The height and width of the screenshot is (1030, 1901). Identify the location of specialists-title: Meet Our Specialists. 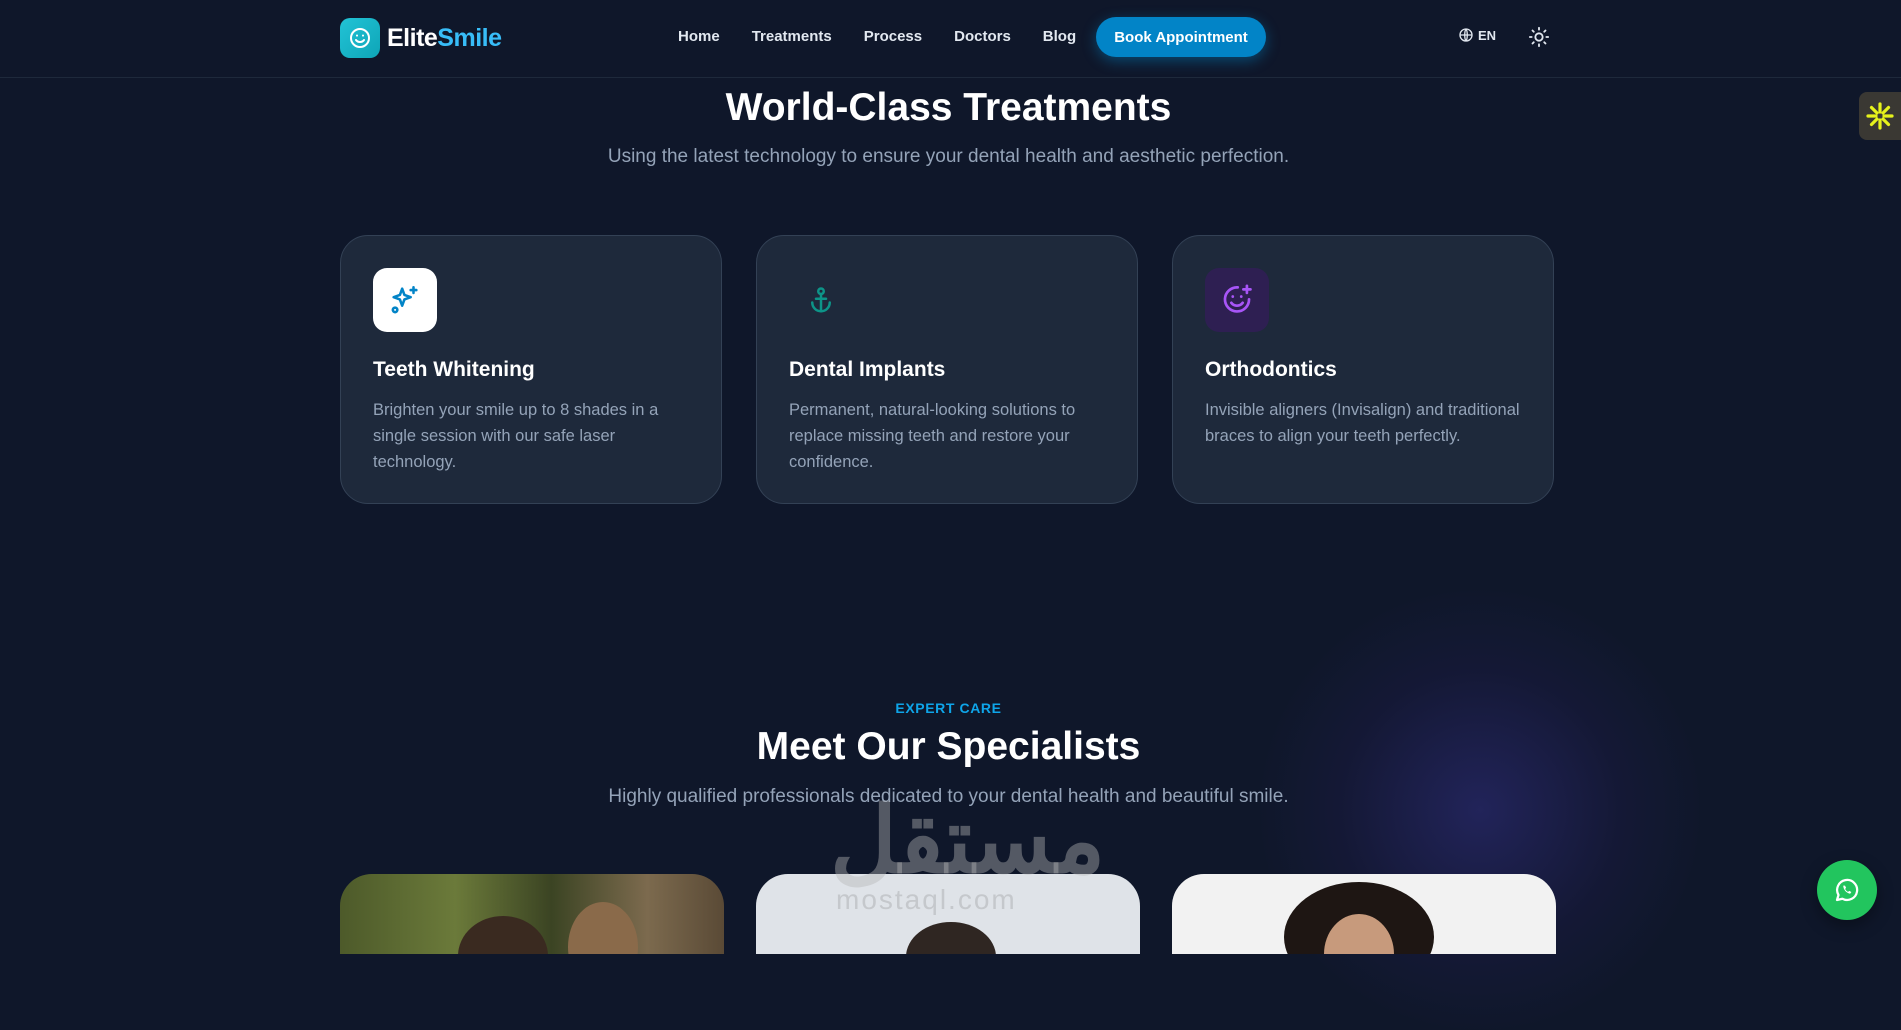
(948, 746).